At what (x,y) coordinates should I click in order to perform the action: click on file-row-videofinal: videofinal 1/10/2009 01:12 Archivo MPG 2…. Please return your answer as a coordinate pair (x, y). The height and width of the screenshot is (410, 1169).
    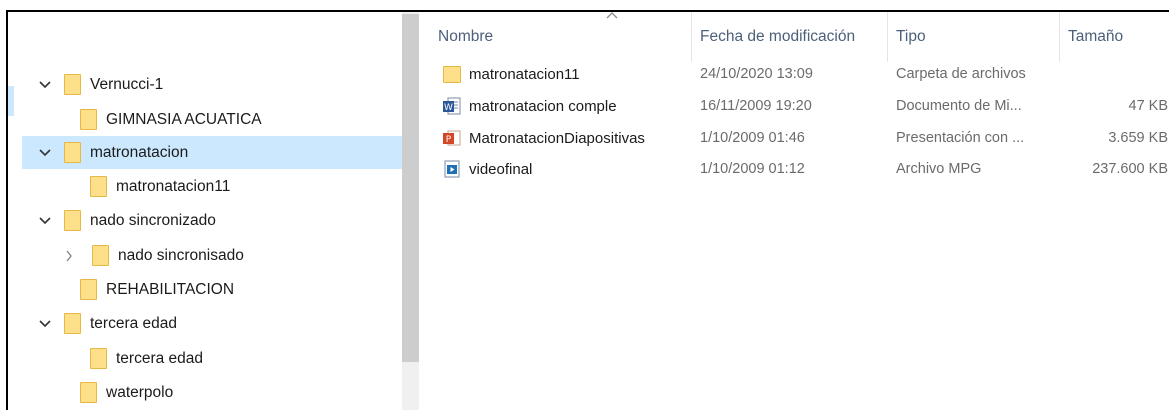
    Looking at the image, I should click on (794, 169).